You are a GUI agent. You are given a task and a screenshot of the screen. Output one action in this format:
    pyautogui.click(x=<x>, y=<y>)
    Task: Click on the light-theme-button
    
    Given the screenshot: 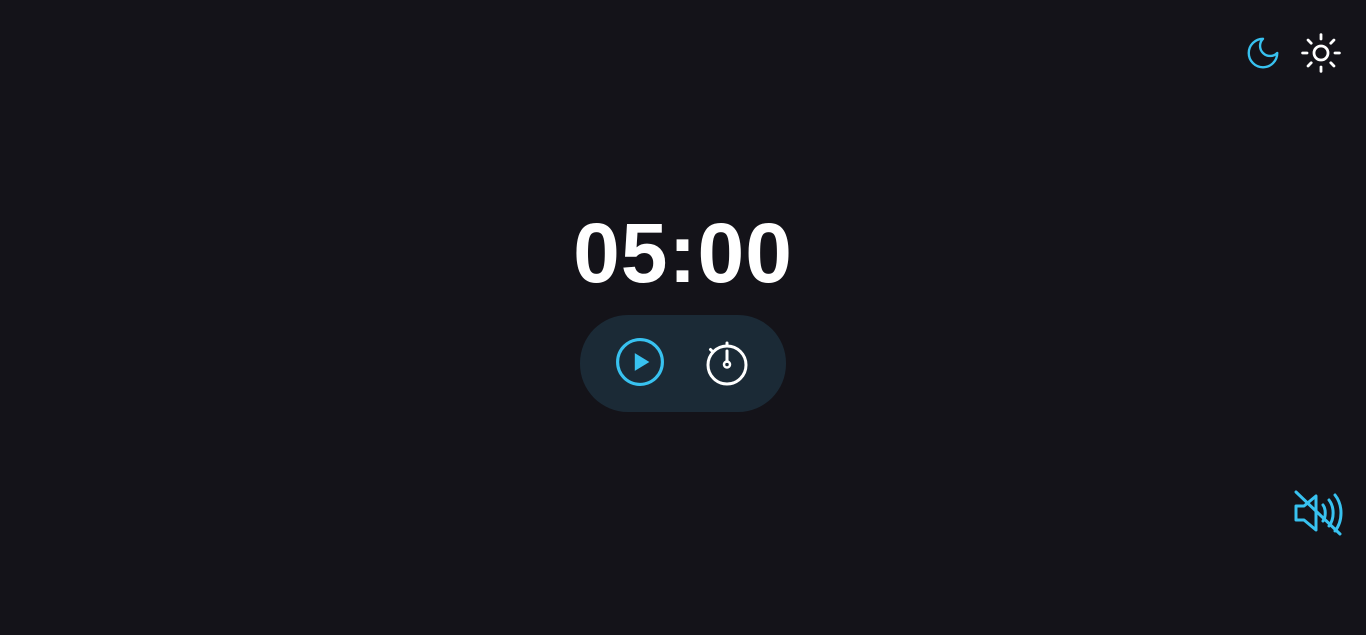 What is the action you would take?
    pyautogui.click(x=1321, y=54)
    